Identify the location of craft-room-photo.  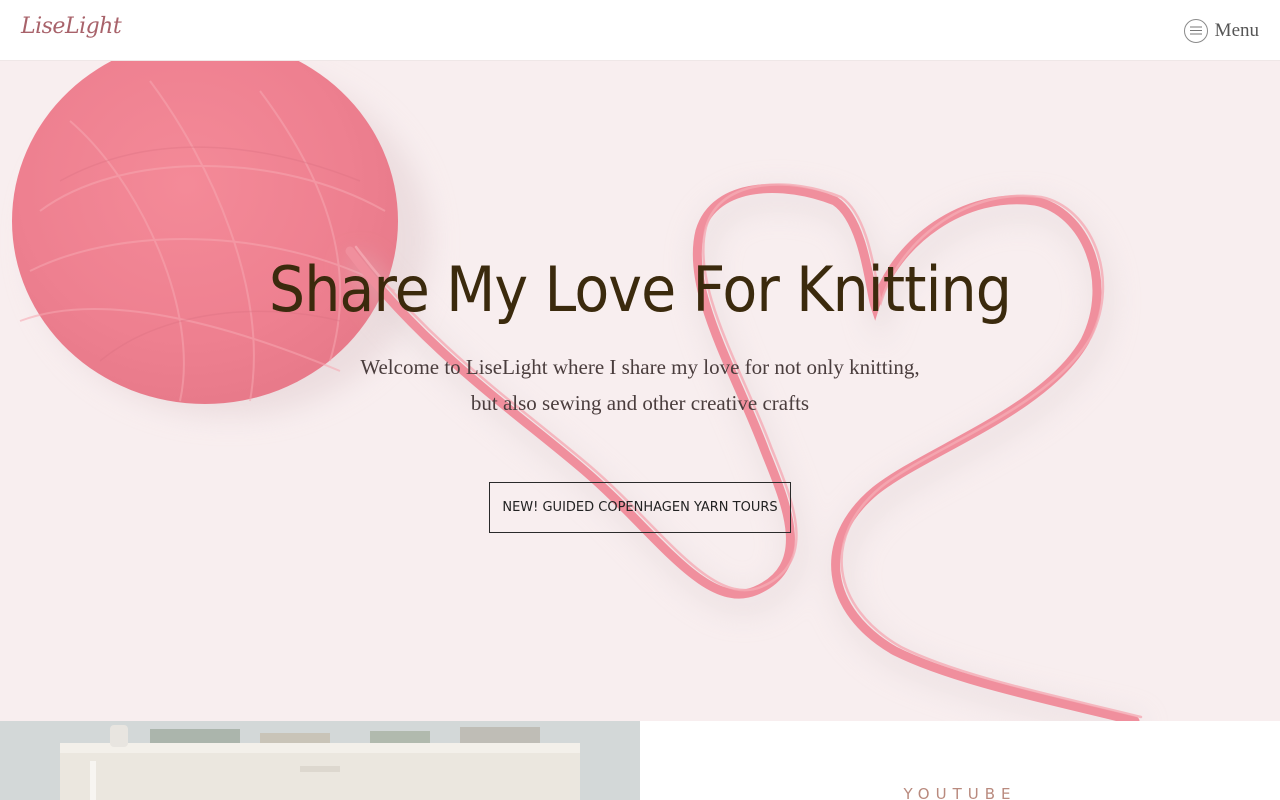
(320, 760).